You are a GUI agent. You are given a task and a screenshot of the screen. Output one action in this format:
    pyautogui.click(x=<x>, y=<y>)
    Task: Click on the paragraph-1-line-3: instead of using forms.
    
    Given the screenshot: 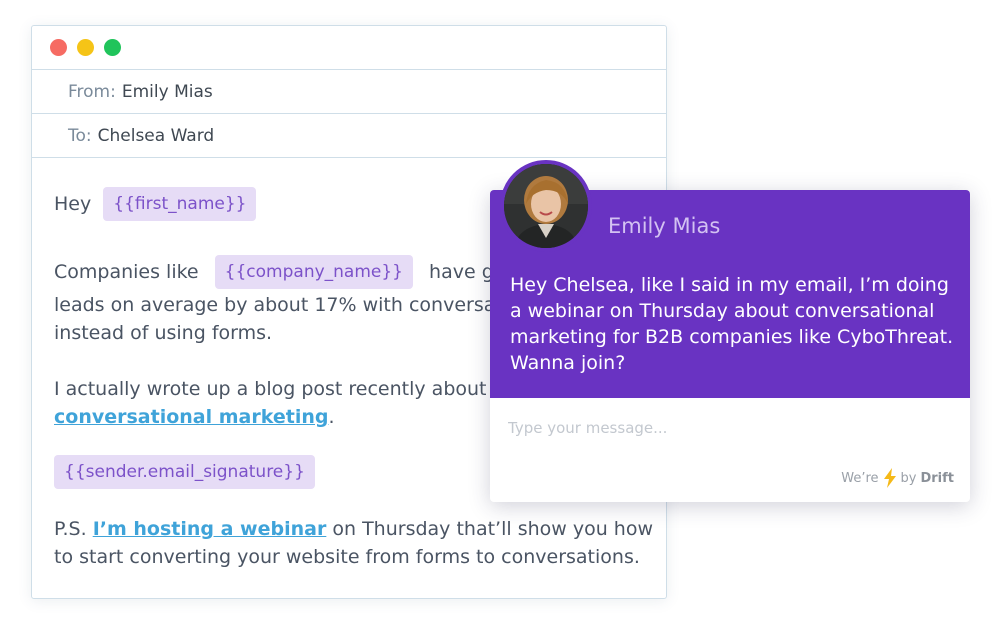 What is the action you would take?
    pyautogui.click(x=163, y=333)
    